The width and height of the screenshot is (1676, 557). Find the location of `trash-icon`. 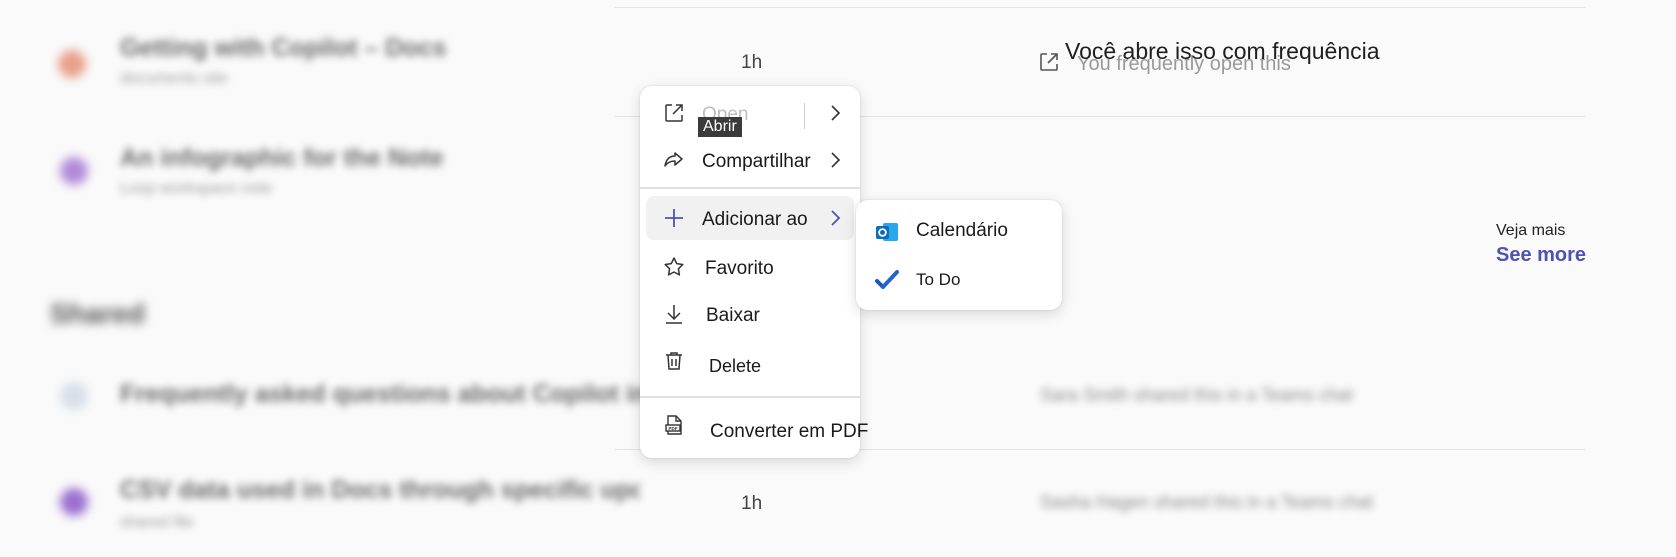

trash-icon is located at coordinates (674, 361).